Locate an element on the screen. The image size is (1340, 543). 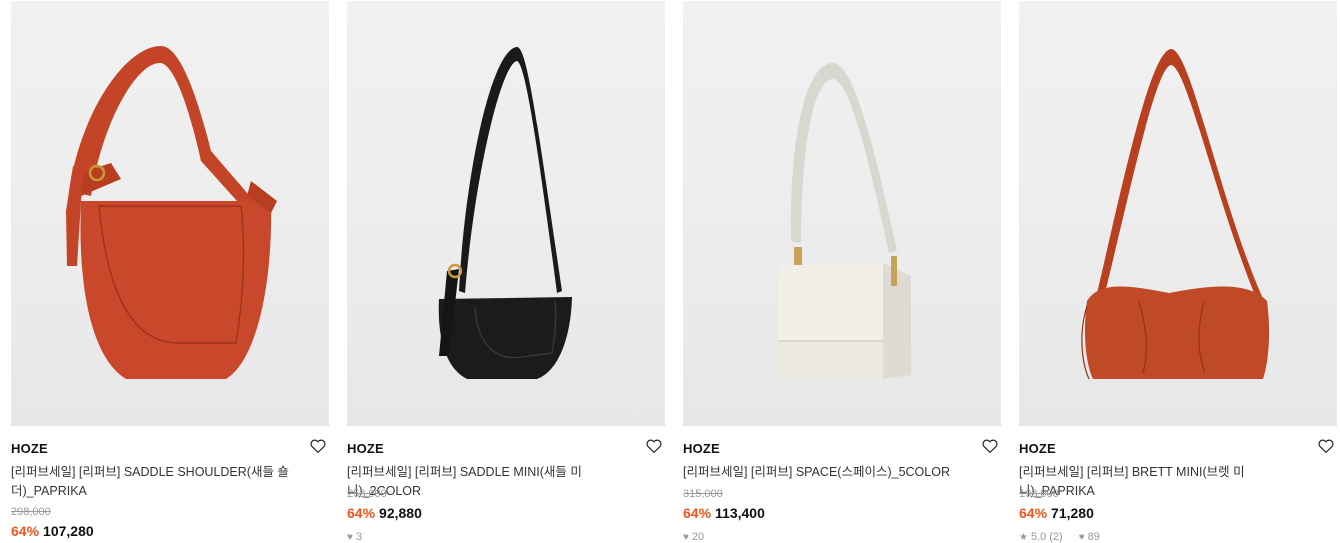
star-icon: ★ is located at coordinates (1023, 537).